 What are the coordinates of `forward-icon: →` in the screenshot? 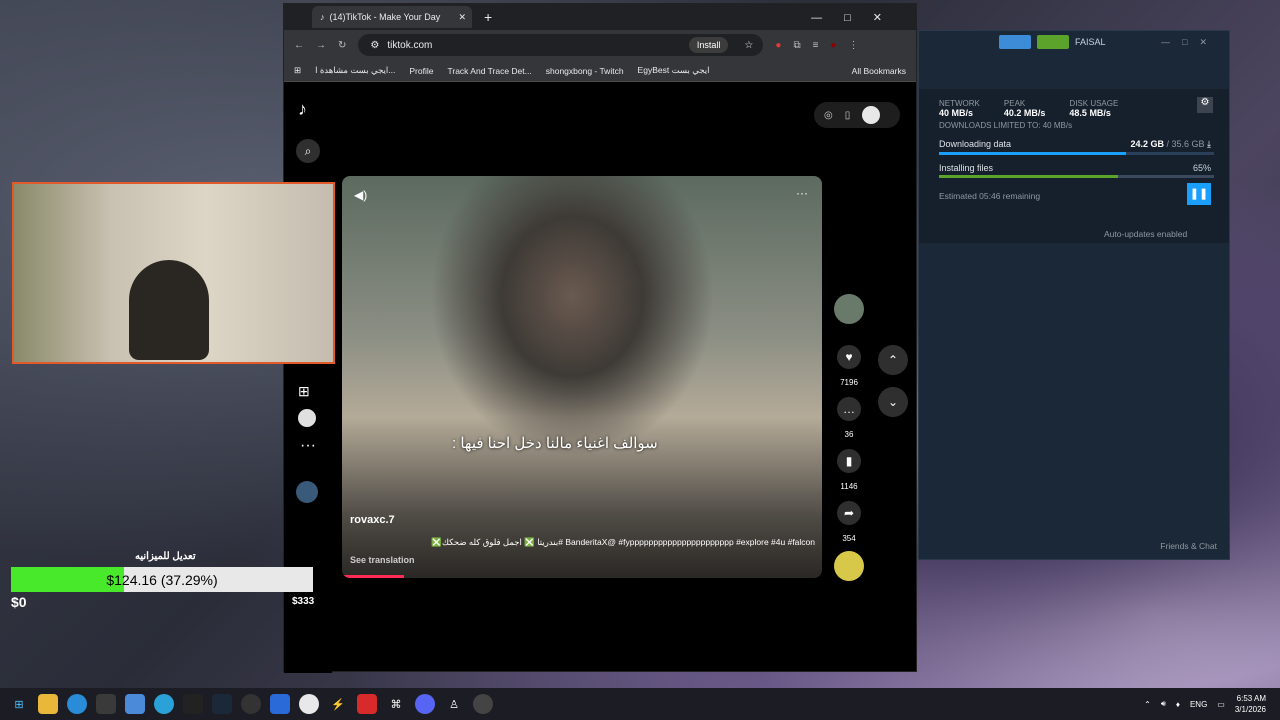 It's located at (321, 45).